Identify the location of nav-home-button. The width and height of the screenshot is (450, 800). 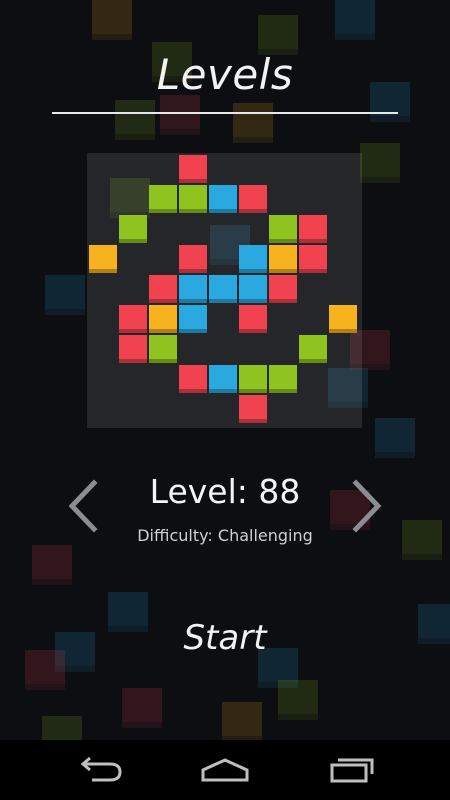
(225, 770).